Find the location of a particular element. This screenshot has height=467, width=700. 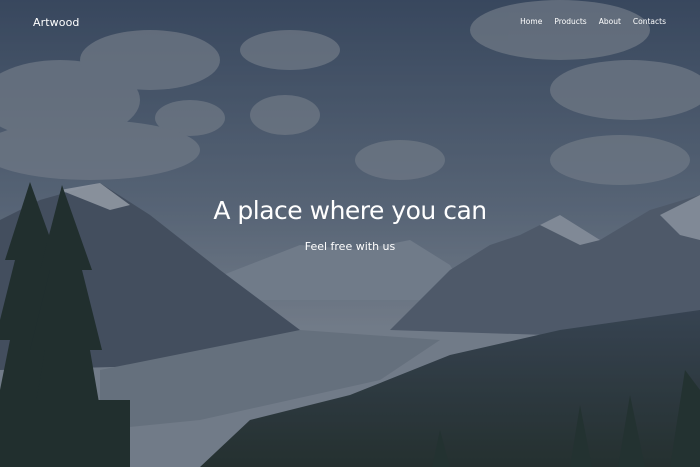

navbar: Artwood Home Products About Contacts is located at coordinates (350, 23).